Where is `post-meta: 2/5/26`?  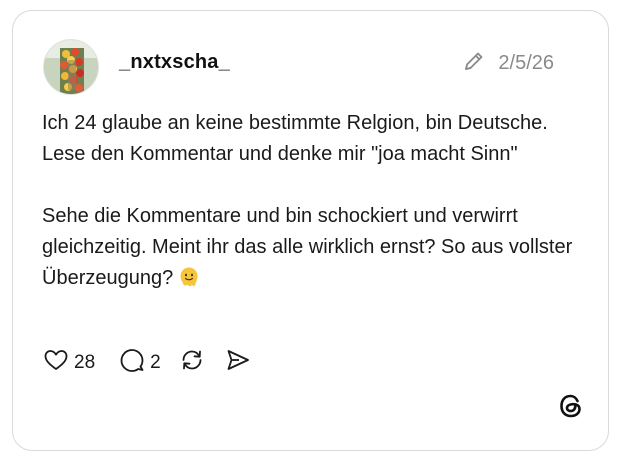 post-meta: 2/5/26 is located at coordinates (508, 63).